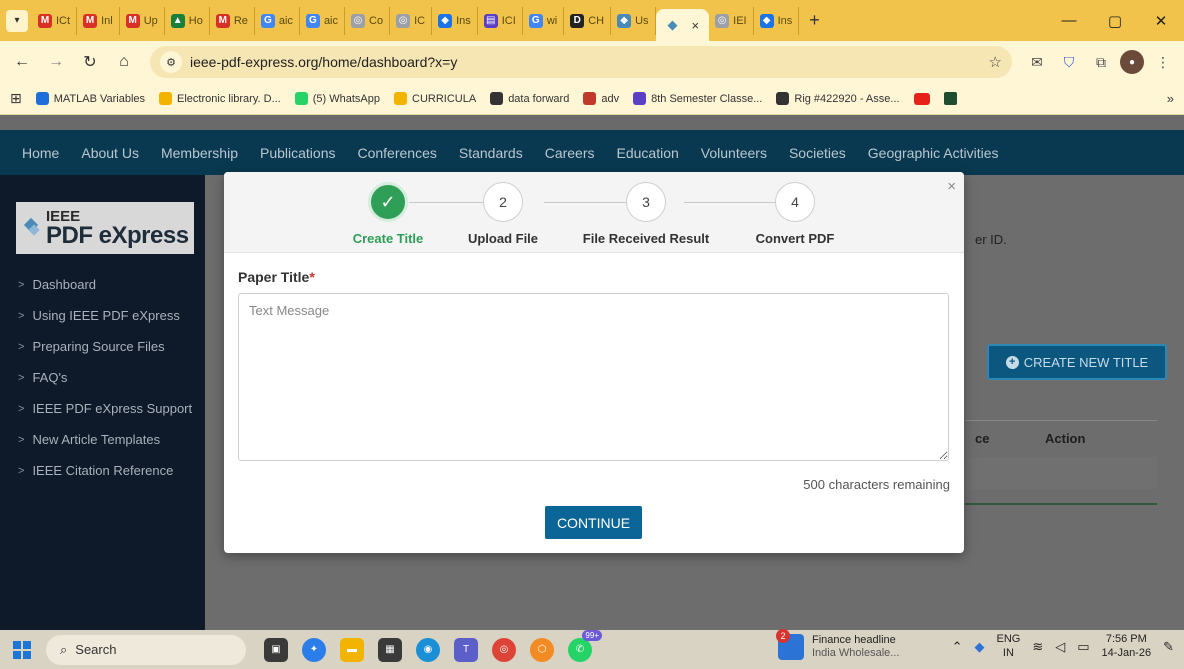 This screenshot has height=669, width=1184. Describe the element at coordinates (1115, 21) in the screenshot. I see `restore-button: ▢` at that location.